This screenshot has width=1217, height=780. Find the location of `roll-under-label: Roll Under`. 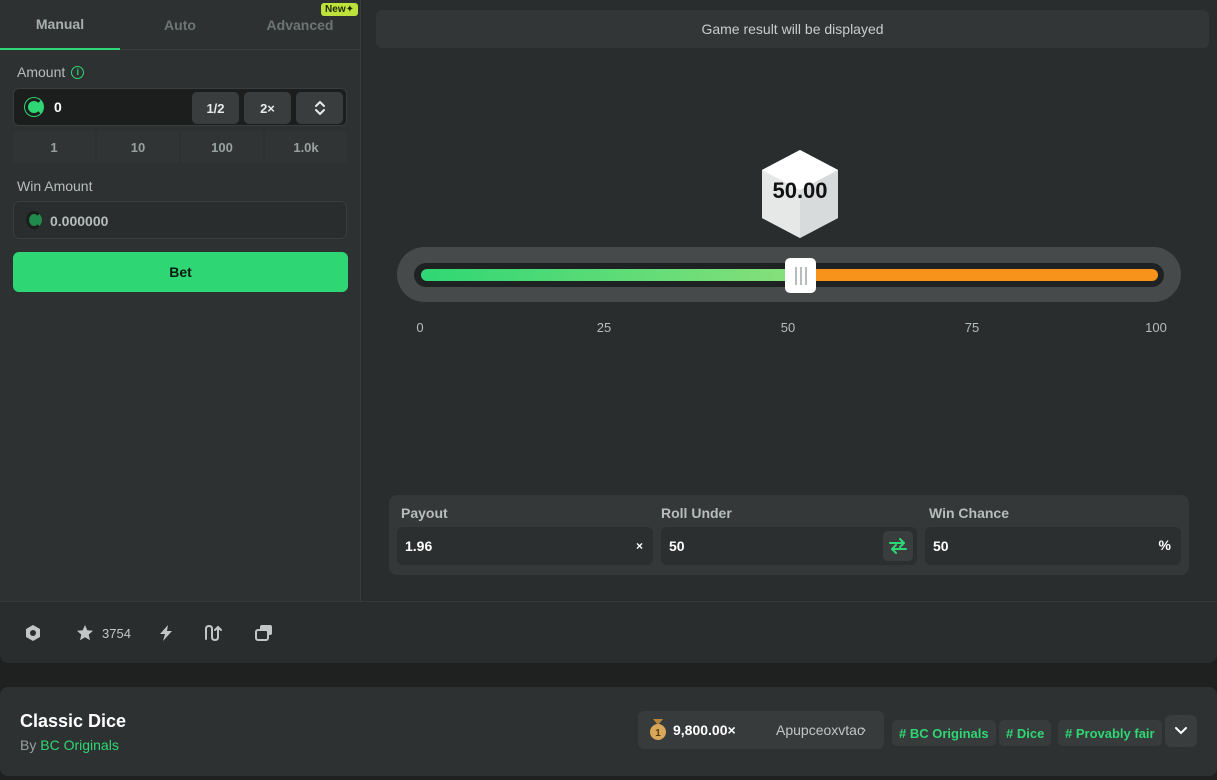

roll-under-label: Roll Under is located at coordinates (696, 513).